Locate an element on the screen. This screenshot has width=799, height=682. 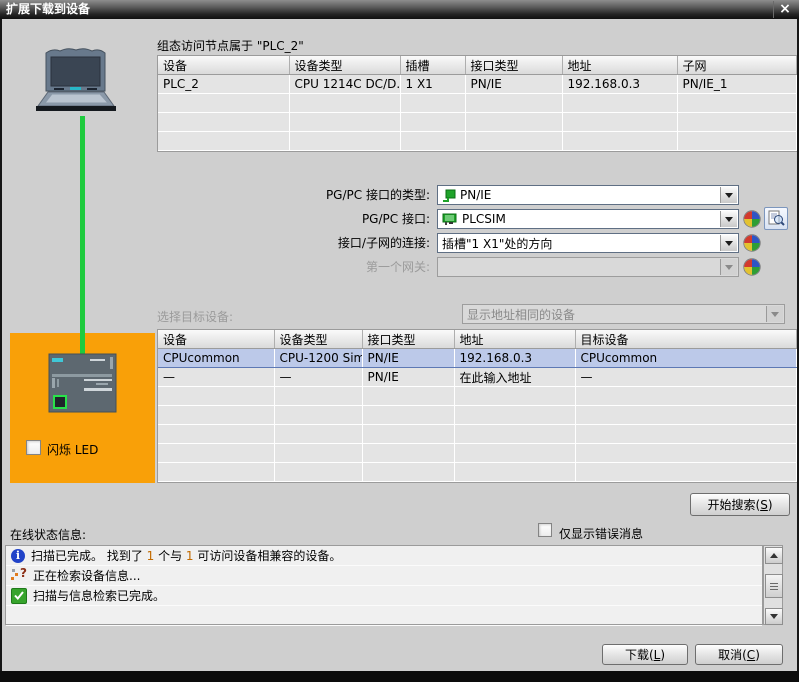
scrollbar-thumb is located at coordinates (774, 586).